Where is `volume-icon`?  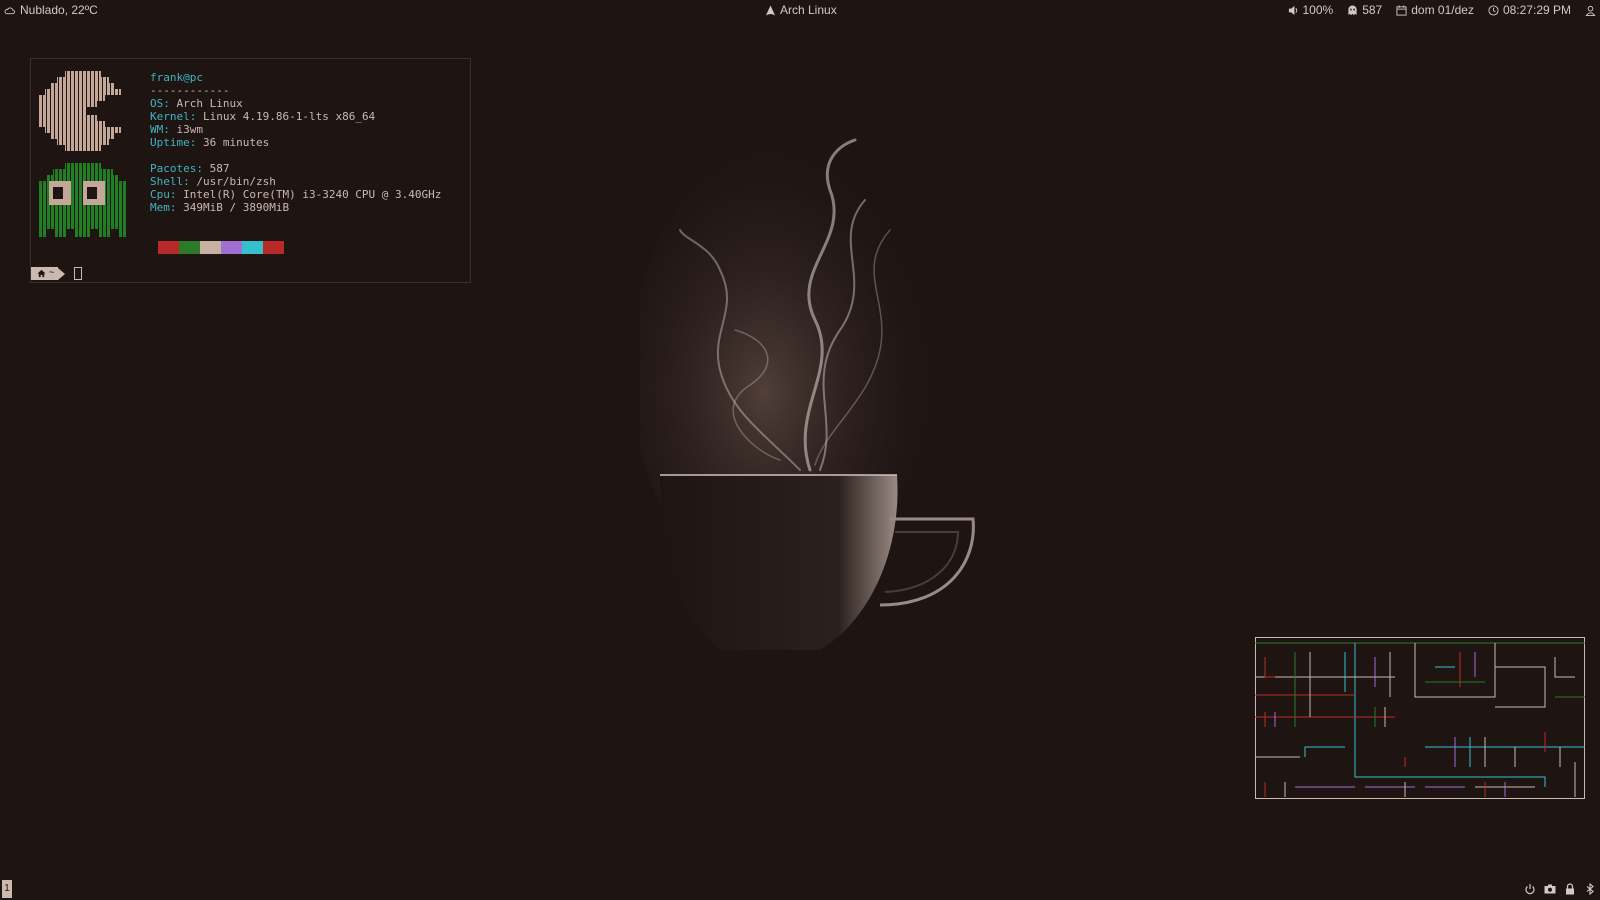 volume-icon is located at coordinates (1293, 10).